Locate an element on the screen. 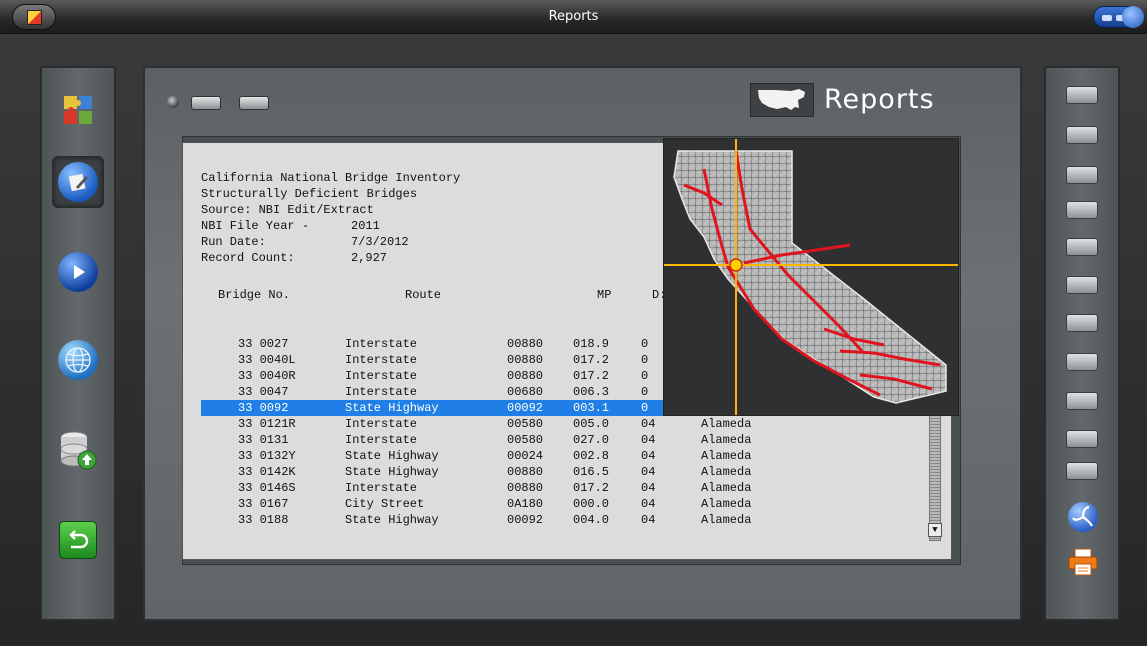 This screenshot has width=1147, height=646. window-controls is located at coordinates (1118, 17).